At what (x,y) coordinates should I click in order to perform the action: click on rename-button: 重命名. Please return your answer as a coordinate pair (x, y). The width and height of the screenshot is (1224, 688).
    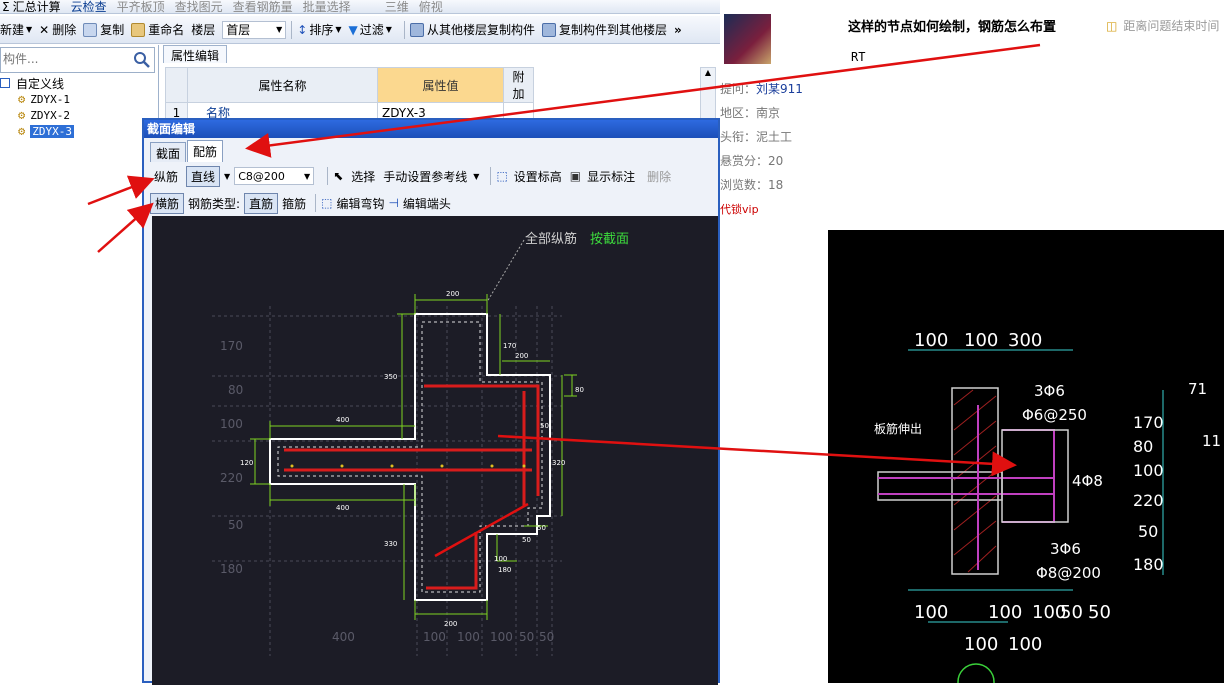
    Looking at the image, I should click on (157, 30).